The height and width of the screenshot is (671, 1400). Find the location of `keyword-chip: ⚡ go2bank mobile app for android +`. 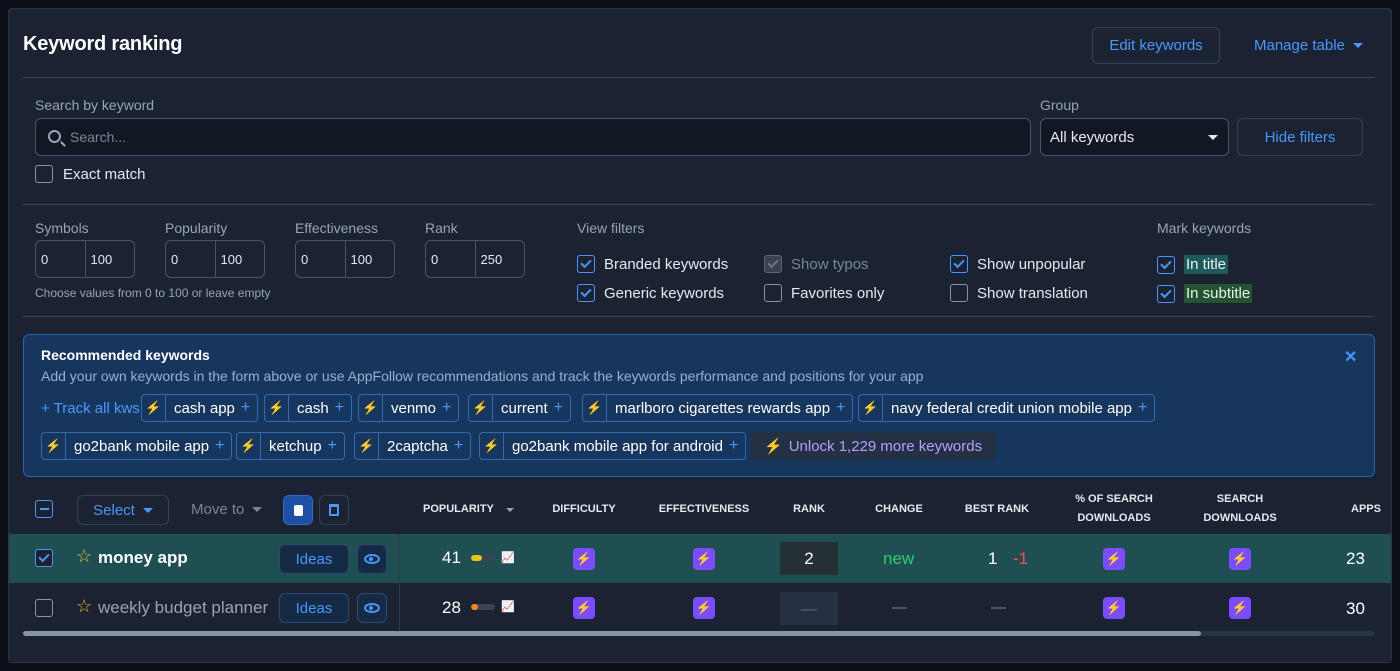

keyword-chip: ⚡ go2bank mobile app for android + is located at coordinates (613, 446).